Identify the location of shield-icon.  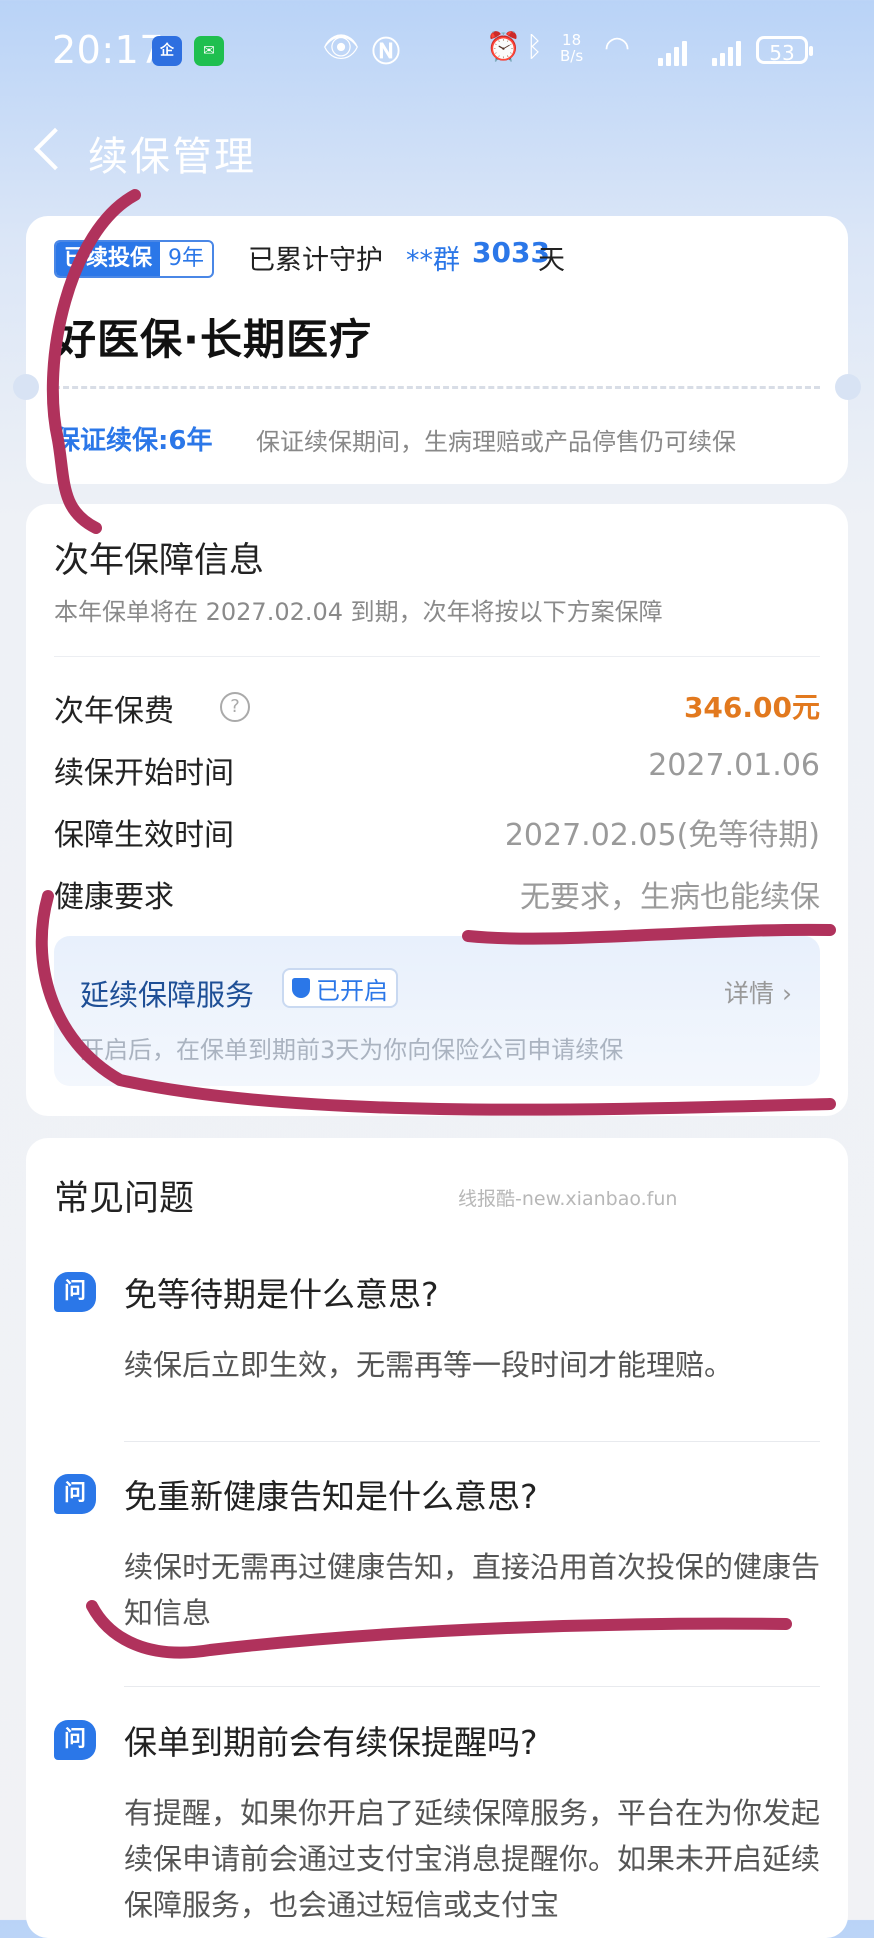
(301, 988).